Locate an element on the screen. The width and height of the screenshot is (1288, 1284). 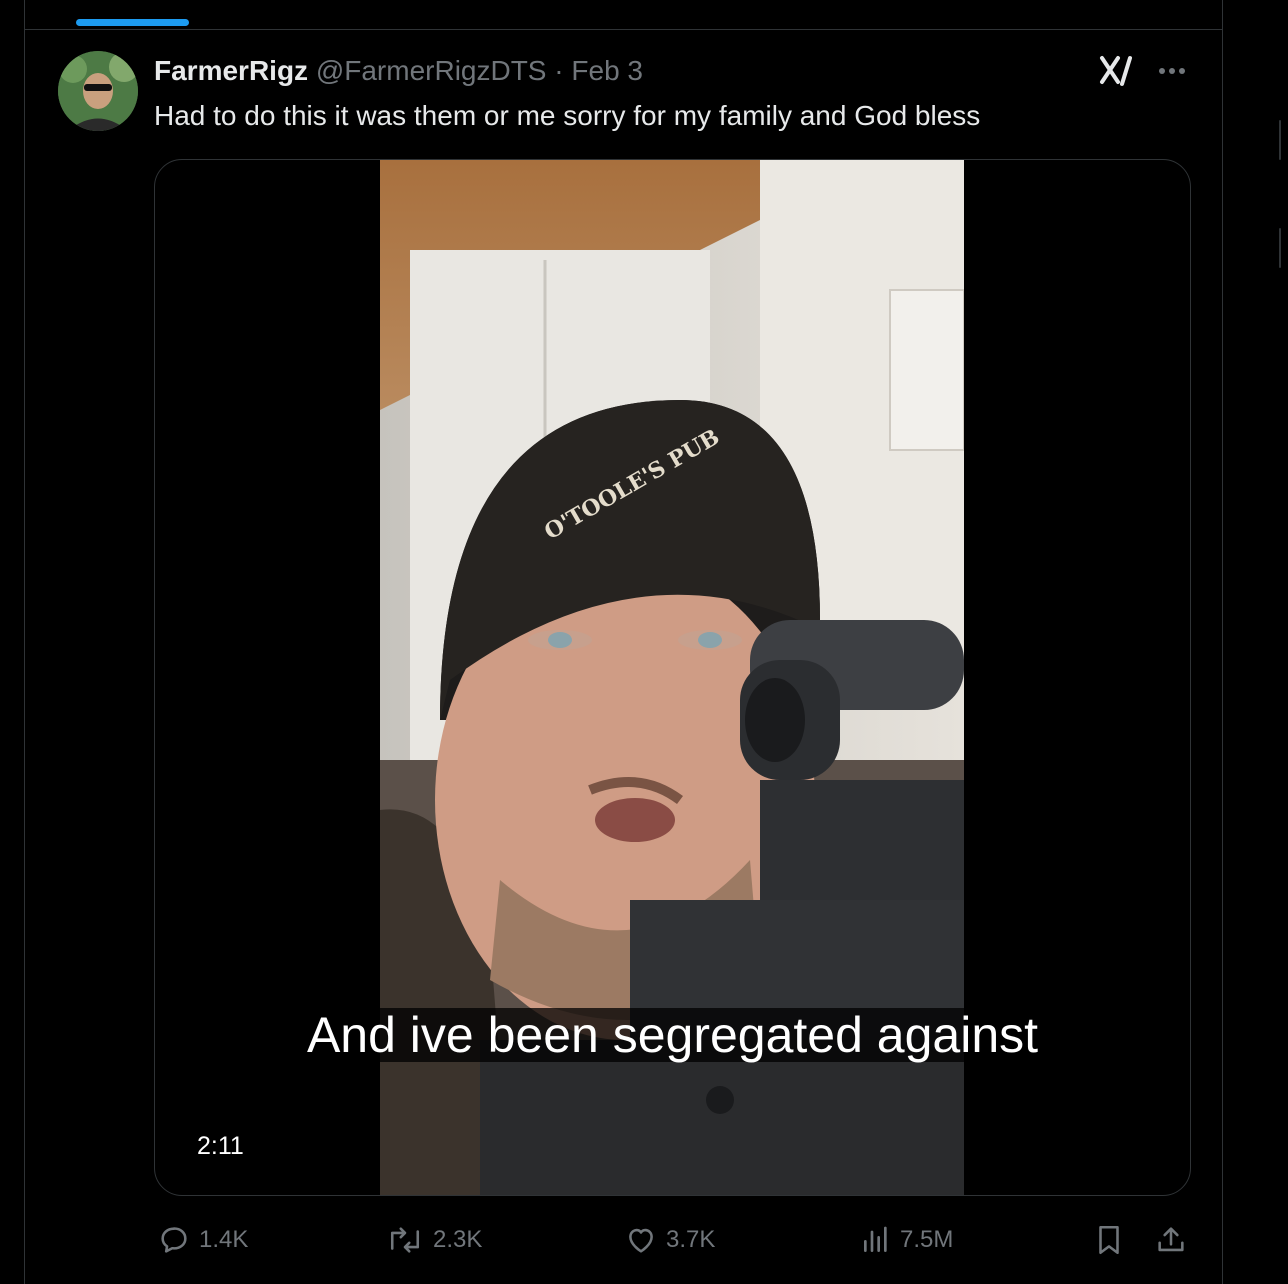
display-name: FarmerRigz is located at coordinates (231, 70).